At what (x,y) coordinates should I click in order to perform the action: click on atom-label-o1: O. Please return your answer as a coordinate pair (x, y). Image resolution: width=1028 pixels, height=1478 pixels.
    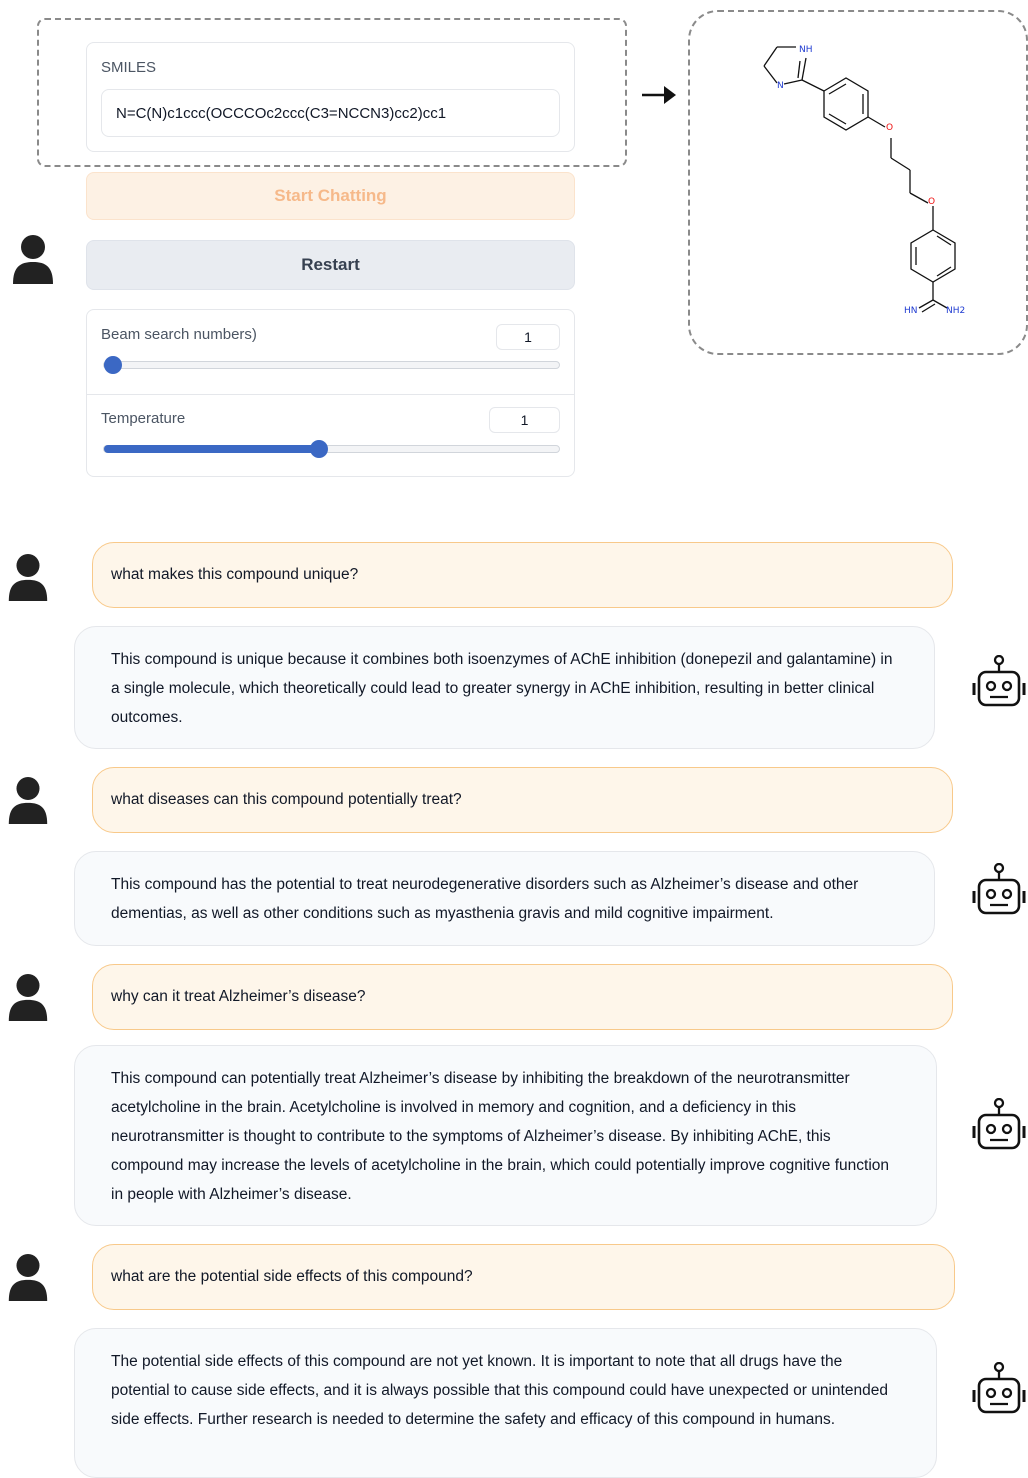
    Looking at the image, I should click on (889, 128).